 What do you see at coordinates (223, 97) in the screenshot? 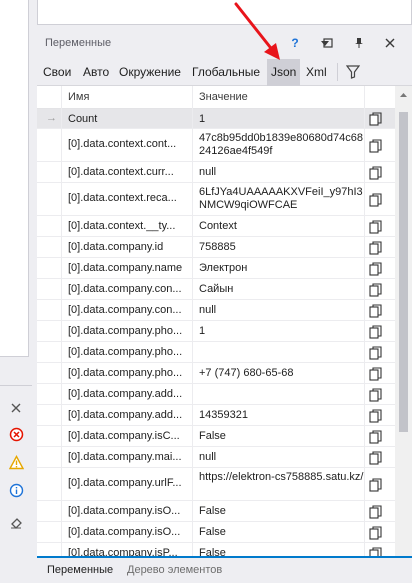
I see `column-header-value: Значение` at bounding box center [223, 97].